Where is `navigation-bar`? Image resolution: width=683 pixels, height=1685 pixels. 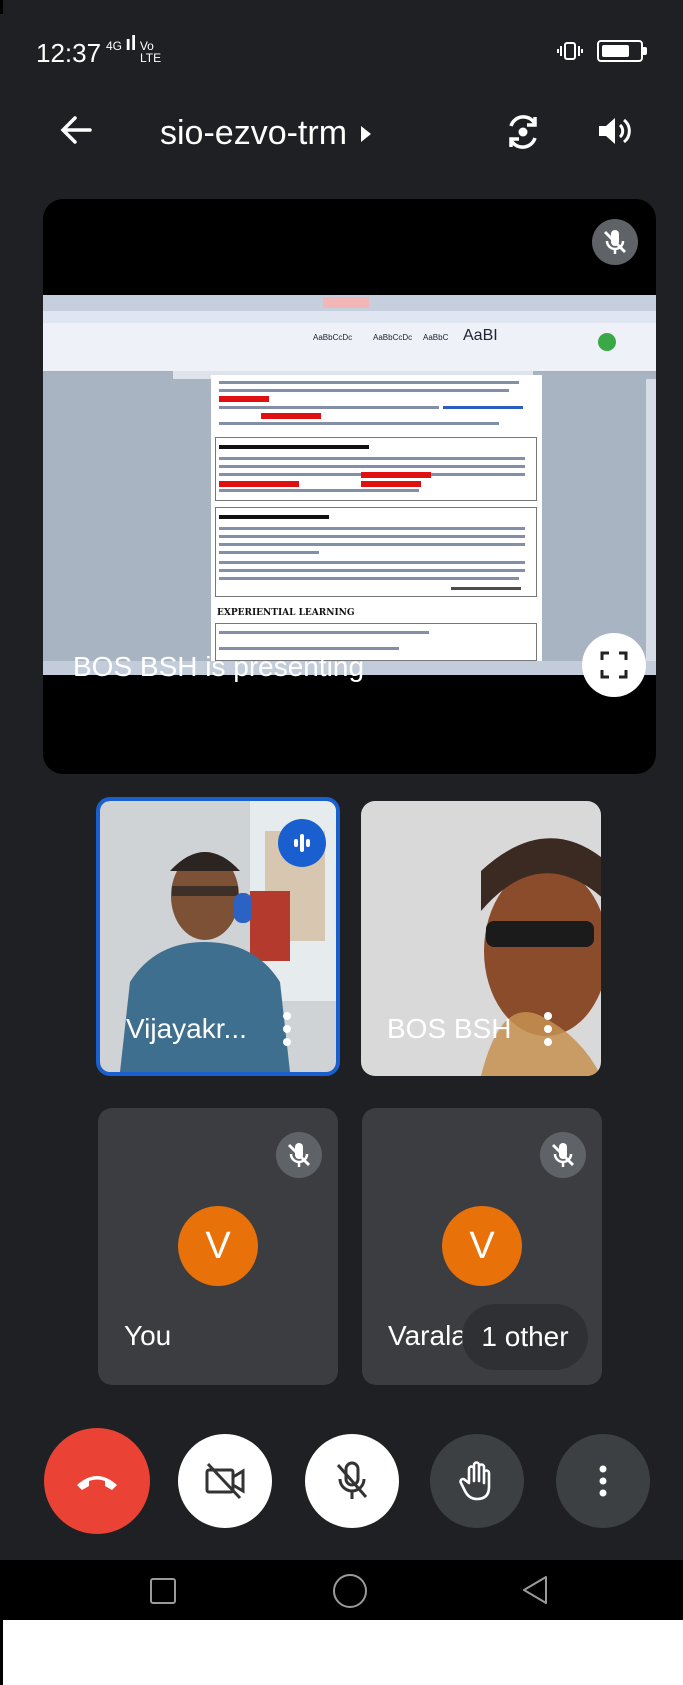
navigation-bar is located at coordinates (341, 1590).